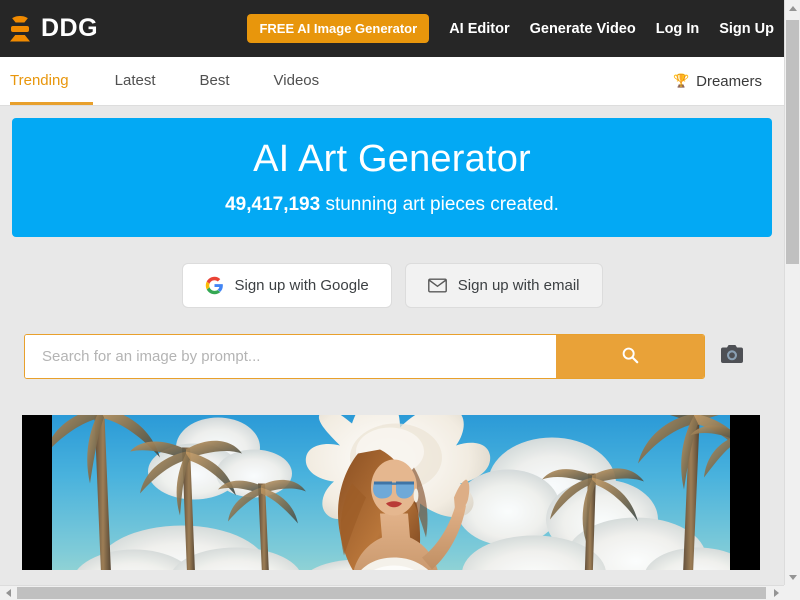  I want to click on scroll-down-arrow-icon, so click(792, 577).